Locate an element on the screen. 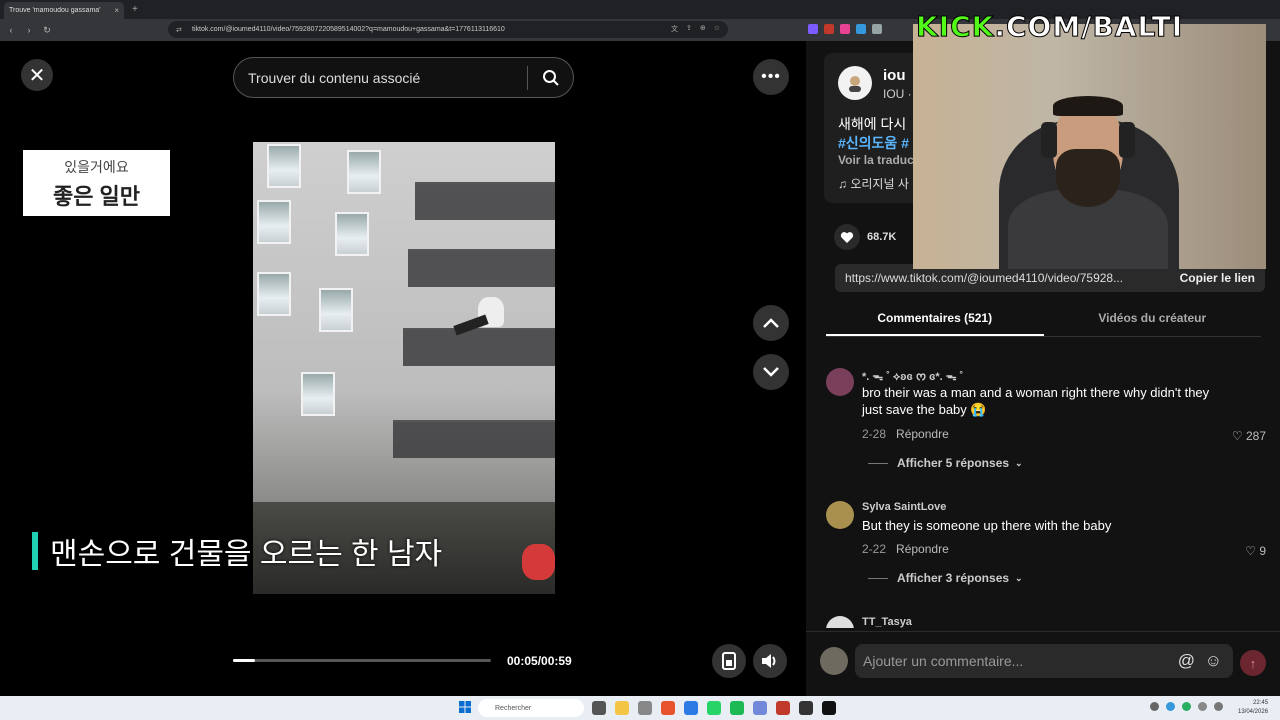 The width and height of the screenshot is (1280, 720). pip-icon is located at coordinates (729, 661).